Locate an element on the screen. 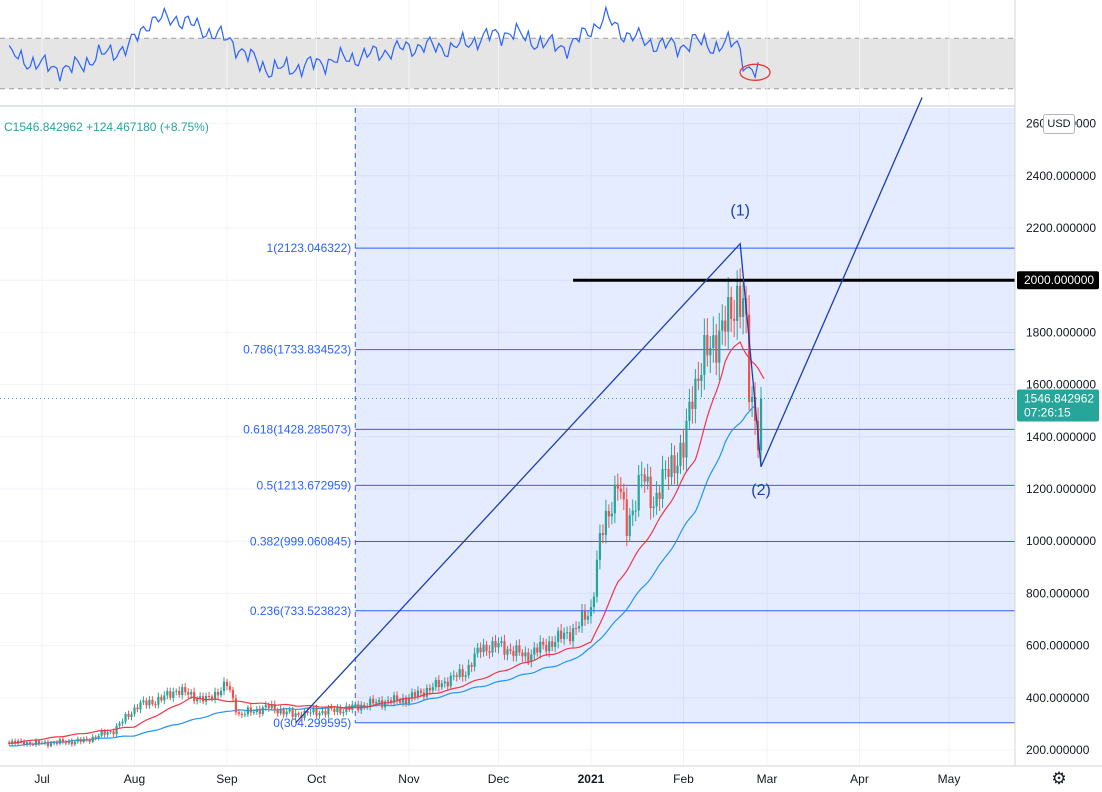 This screenshot has height=792, width=1102. price-y-tick-label: 1400.000000 is located at coordinates (1061, 437).